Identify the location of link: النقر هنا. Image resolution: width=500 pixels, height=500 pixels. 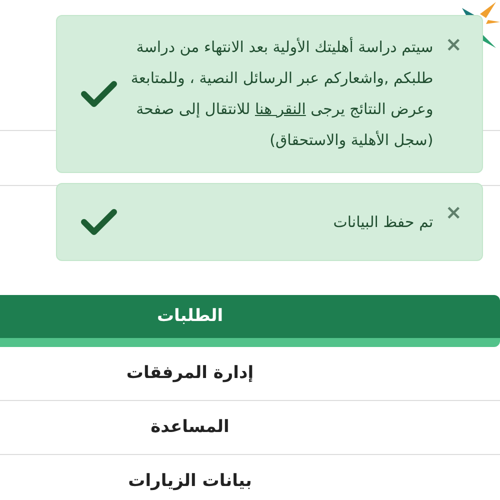
(280, 109).